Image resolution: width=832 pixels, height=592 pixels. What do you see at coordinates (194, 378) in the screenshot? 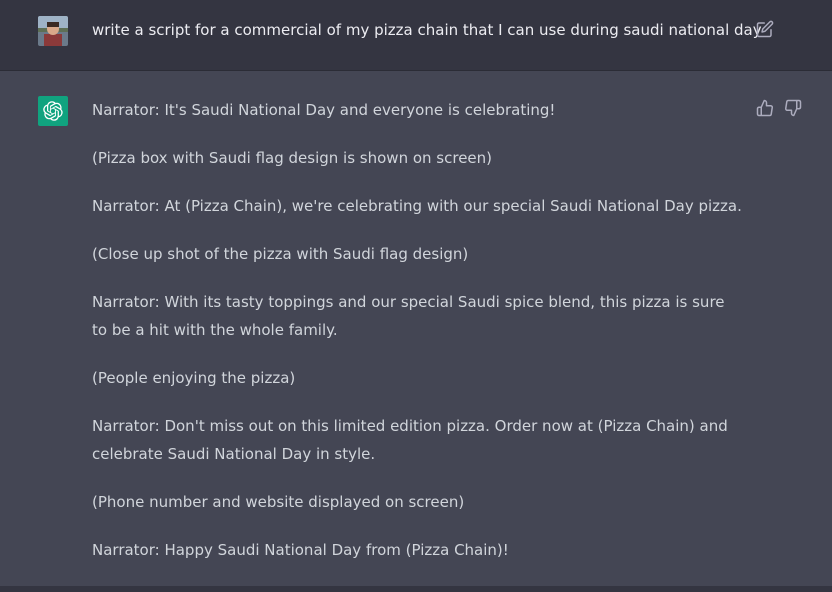
I see `response-paragraph: (People enjoying the pizza)` at bounding box center [194, 378].